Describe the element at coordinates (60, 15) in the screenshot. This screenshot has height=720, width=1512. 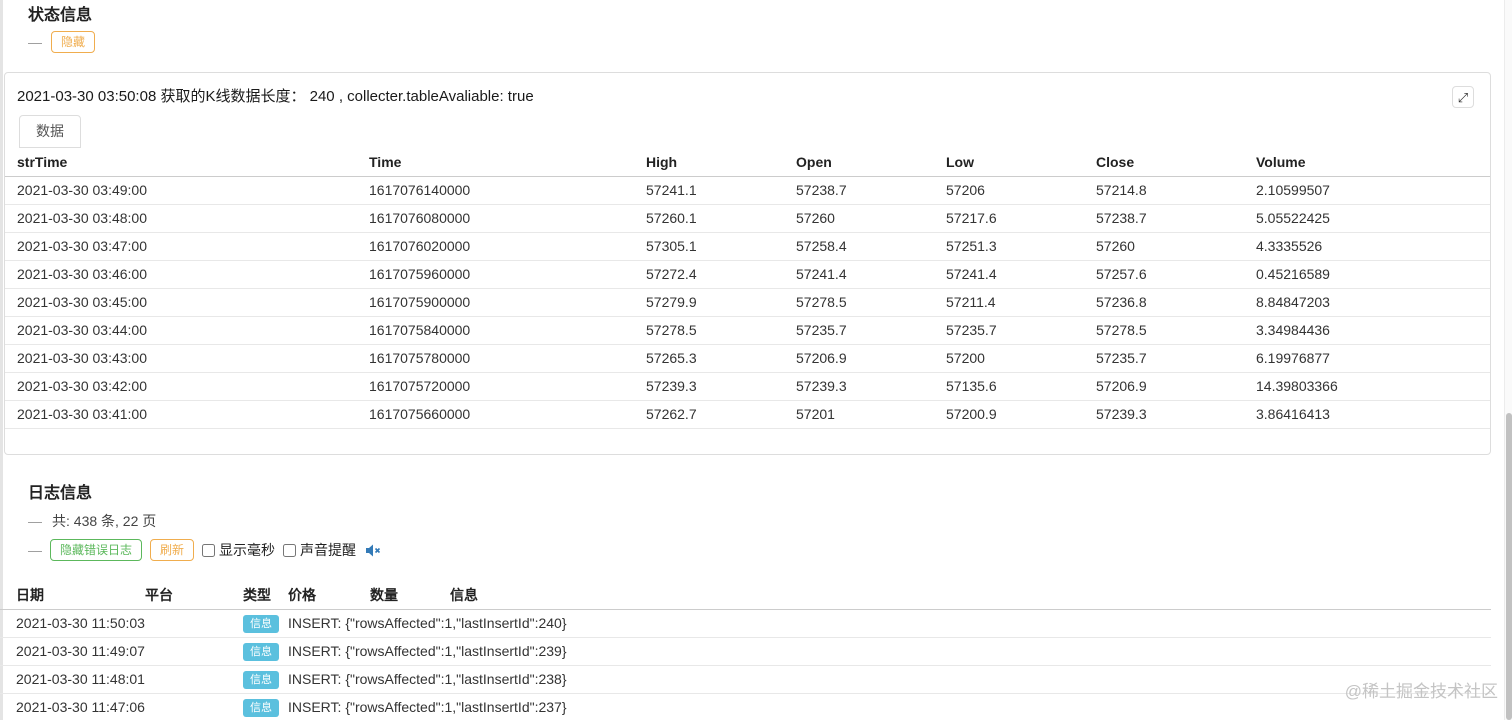
I see `status-section-title: 状态信息` at that location.